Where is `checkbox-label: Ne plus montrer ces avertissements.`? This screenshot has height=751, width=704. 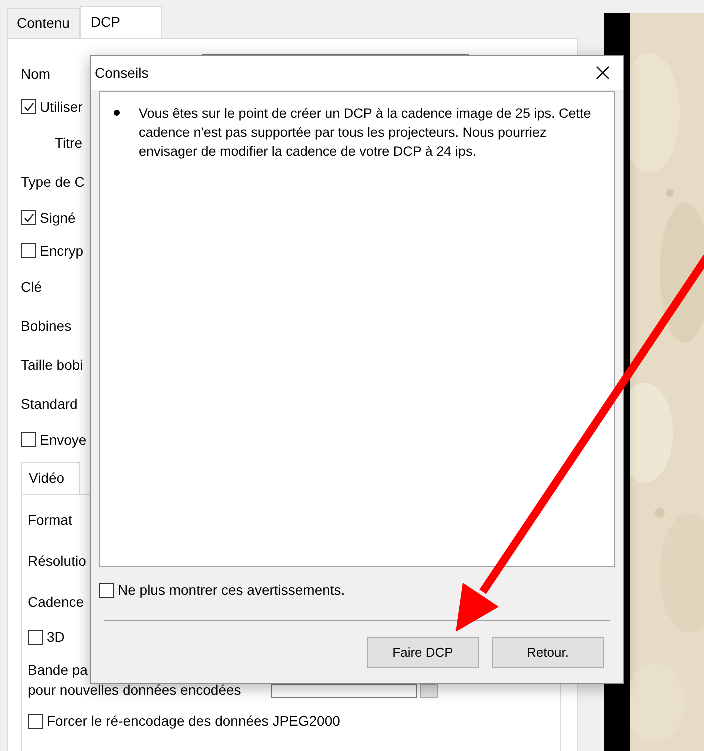
checkbox-label: Ne plus montrer ces avertissements. is located at coordinates (232, 590).